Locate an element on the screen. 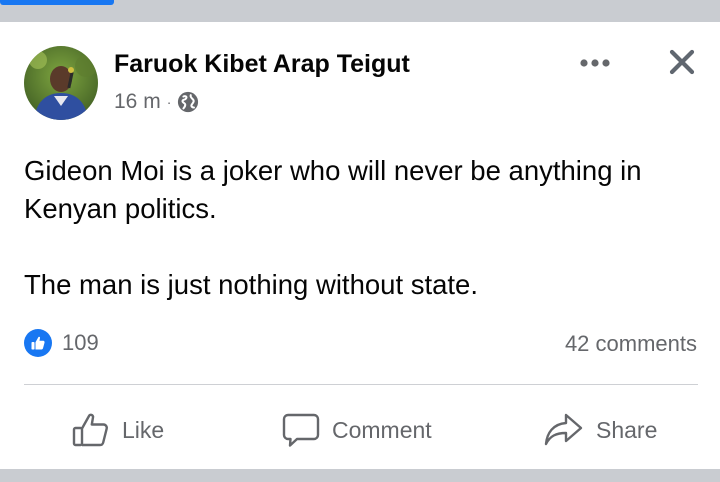  comment-label: Comment is located at coordinates (382, 429).